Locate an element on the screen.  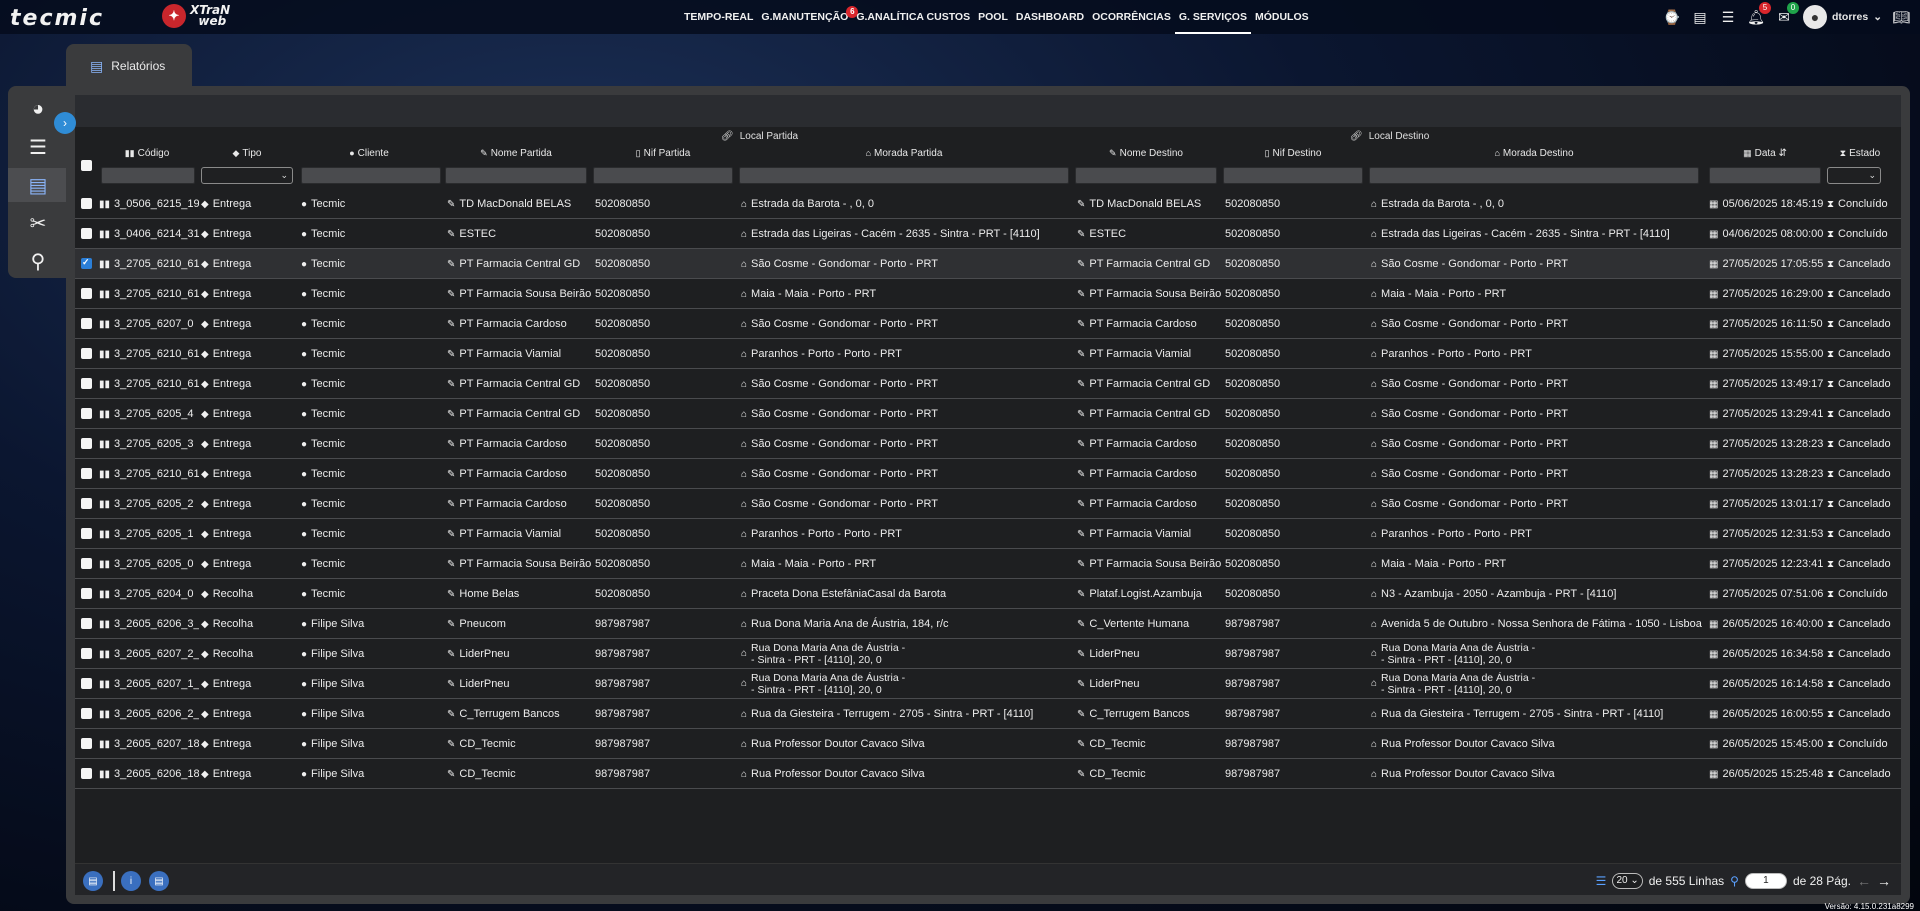
previous-page-icon: ← is located at coordinates (1864, 881).